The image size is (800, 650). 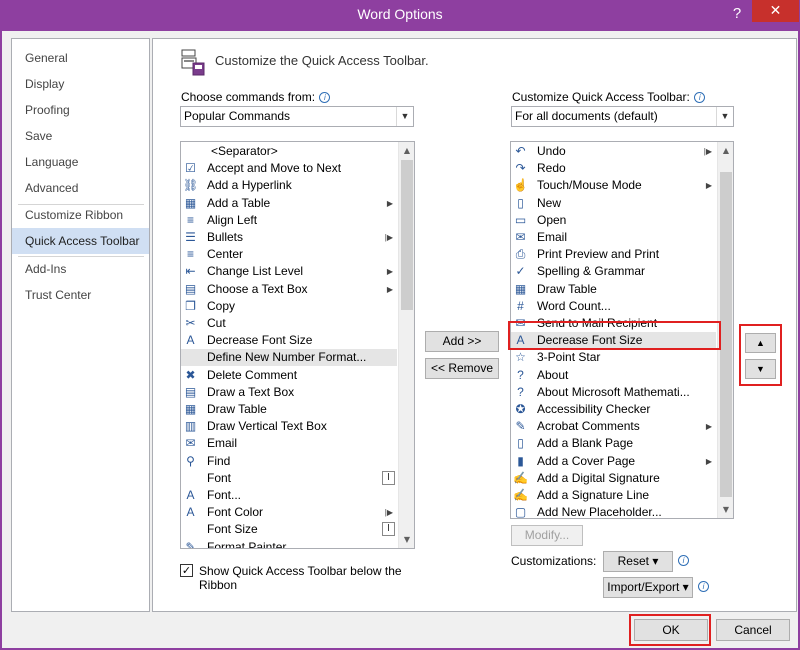 What do you see at coordinates (289, 237) in the screenshot?
I see `available-command-item: ☰ Bullets |▶` at bounding box center [289, 237].